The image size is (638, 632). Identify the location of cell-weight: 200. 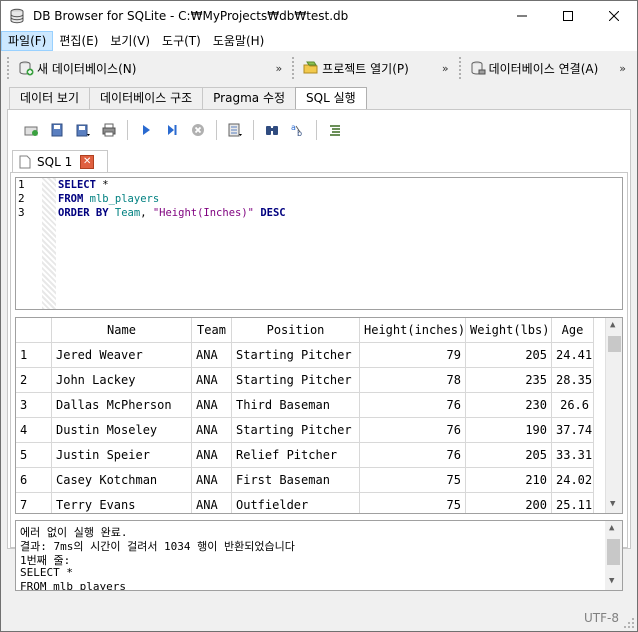
(509, 503).